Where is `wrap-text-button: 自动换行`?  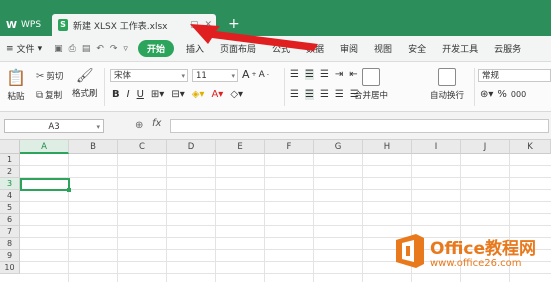 wrap-text-button: 自动换行 is located at coordinates (447, 84).